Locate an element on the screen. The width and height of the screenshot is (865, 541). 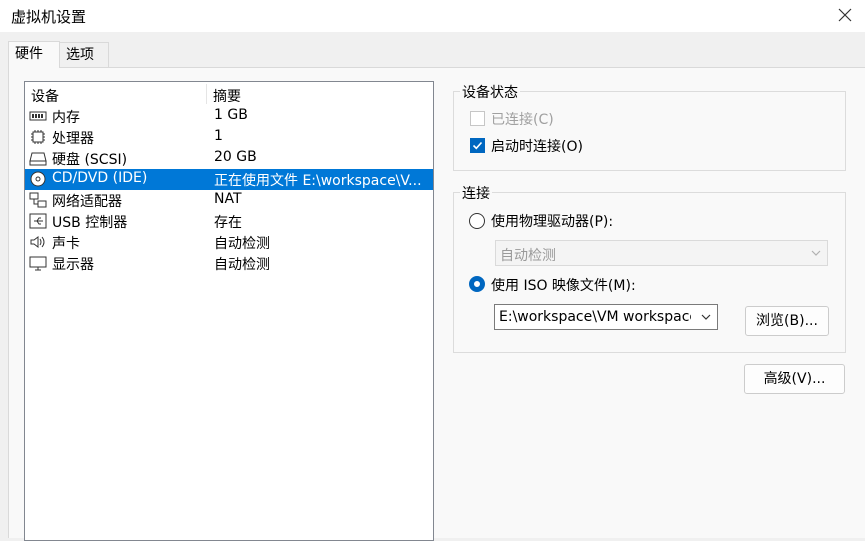
physical-drive-label: 使用物理驱动器(P): is located at coordinates (552, 221).